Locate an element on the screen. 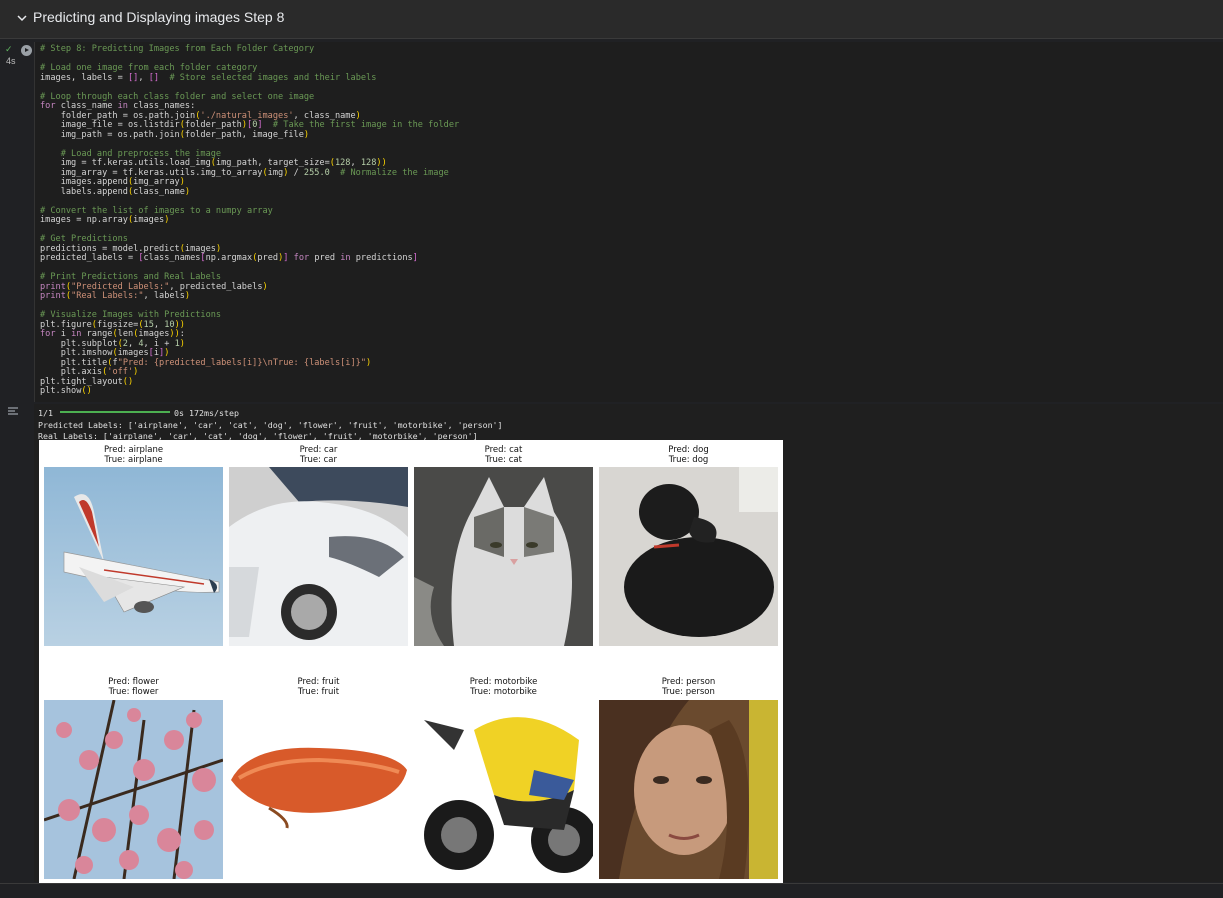 Image resolution: width=1223 pixels, height=898 pixels. tile-title: Pred: cat True: cat is located at coordinates (503, 455).